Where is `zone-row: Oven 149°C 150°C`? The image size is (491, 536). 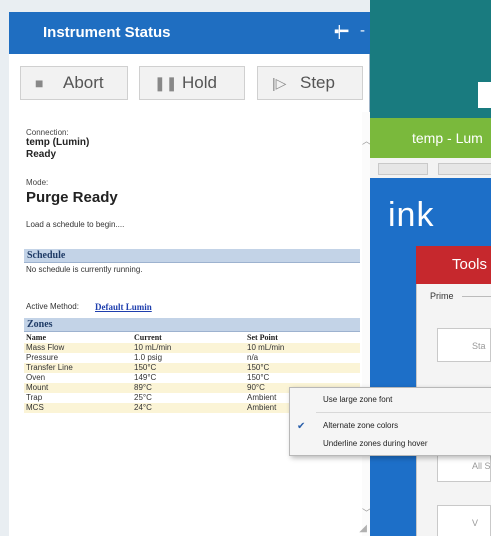
zone-row: Oven 149°C 150°C is located at coordinates (192, 378).